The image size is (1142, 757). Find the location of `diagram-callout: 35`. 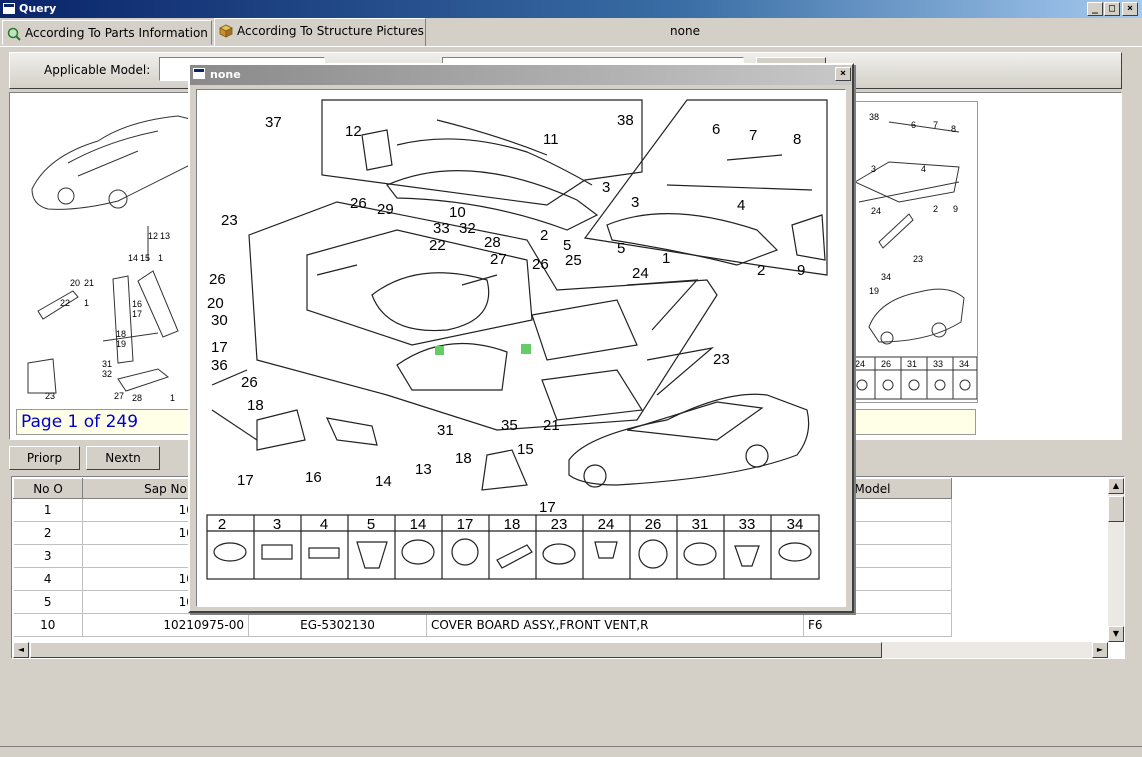

diagram-callout: 35 is located at coordinates (509, 425).